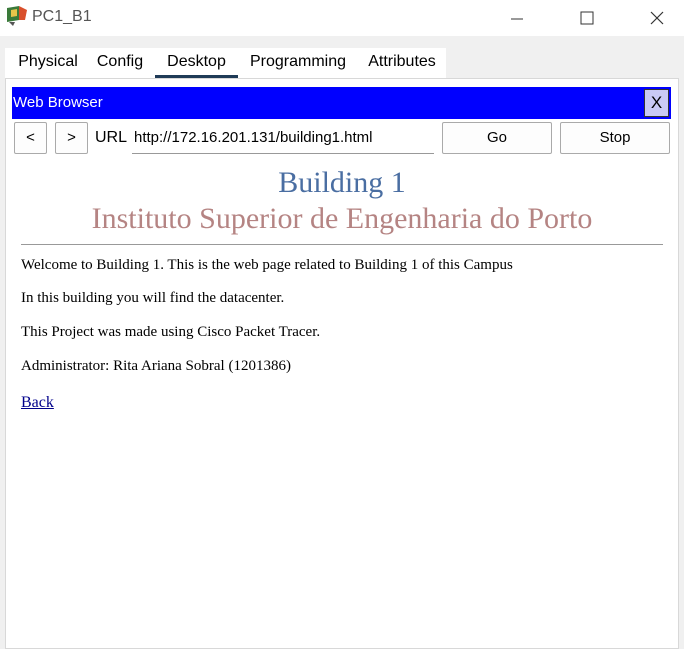 The width and height of the screenshot is (684, 649). Describe the element at coordinates (283, 138) in the screenshot. I see `url-input` at that location.